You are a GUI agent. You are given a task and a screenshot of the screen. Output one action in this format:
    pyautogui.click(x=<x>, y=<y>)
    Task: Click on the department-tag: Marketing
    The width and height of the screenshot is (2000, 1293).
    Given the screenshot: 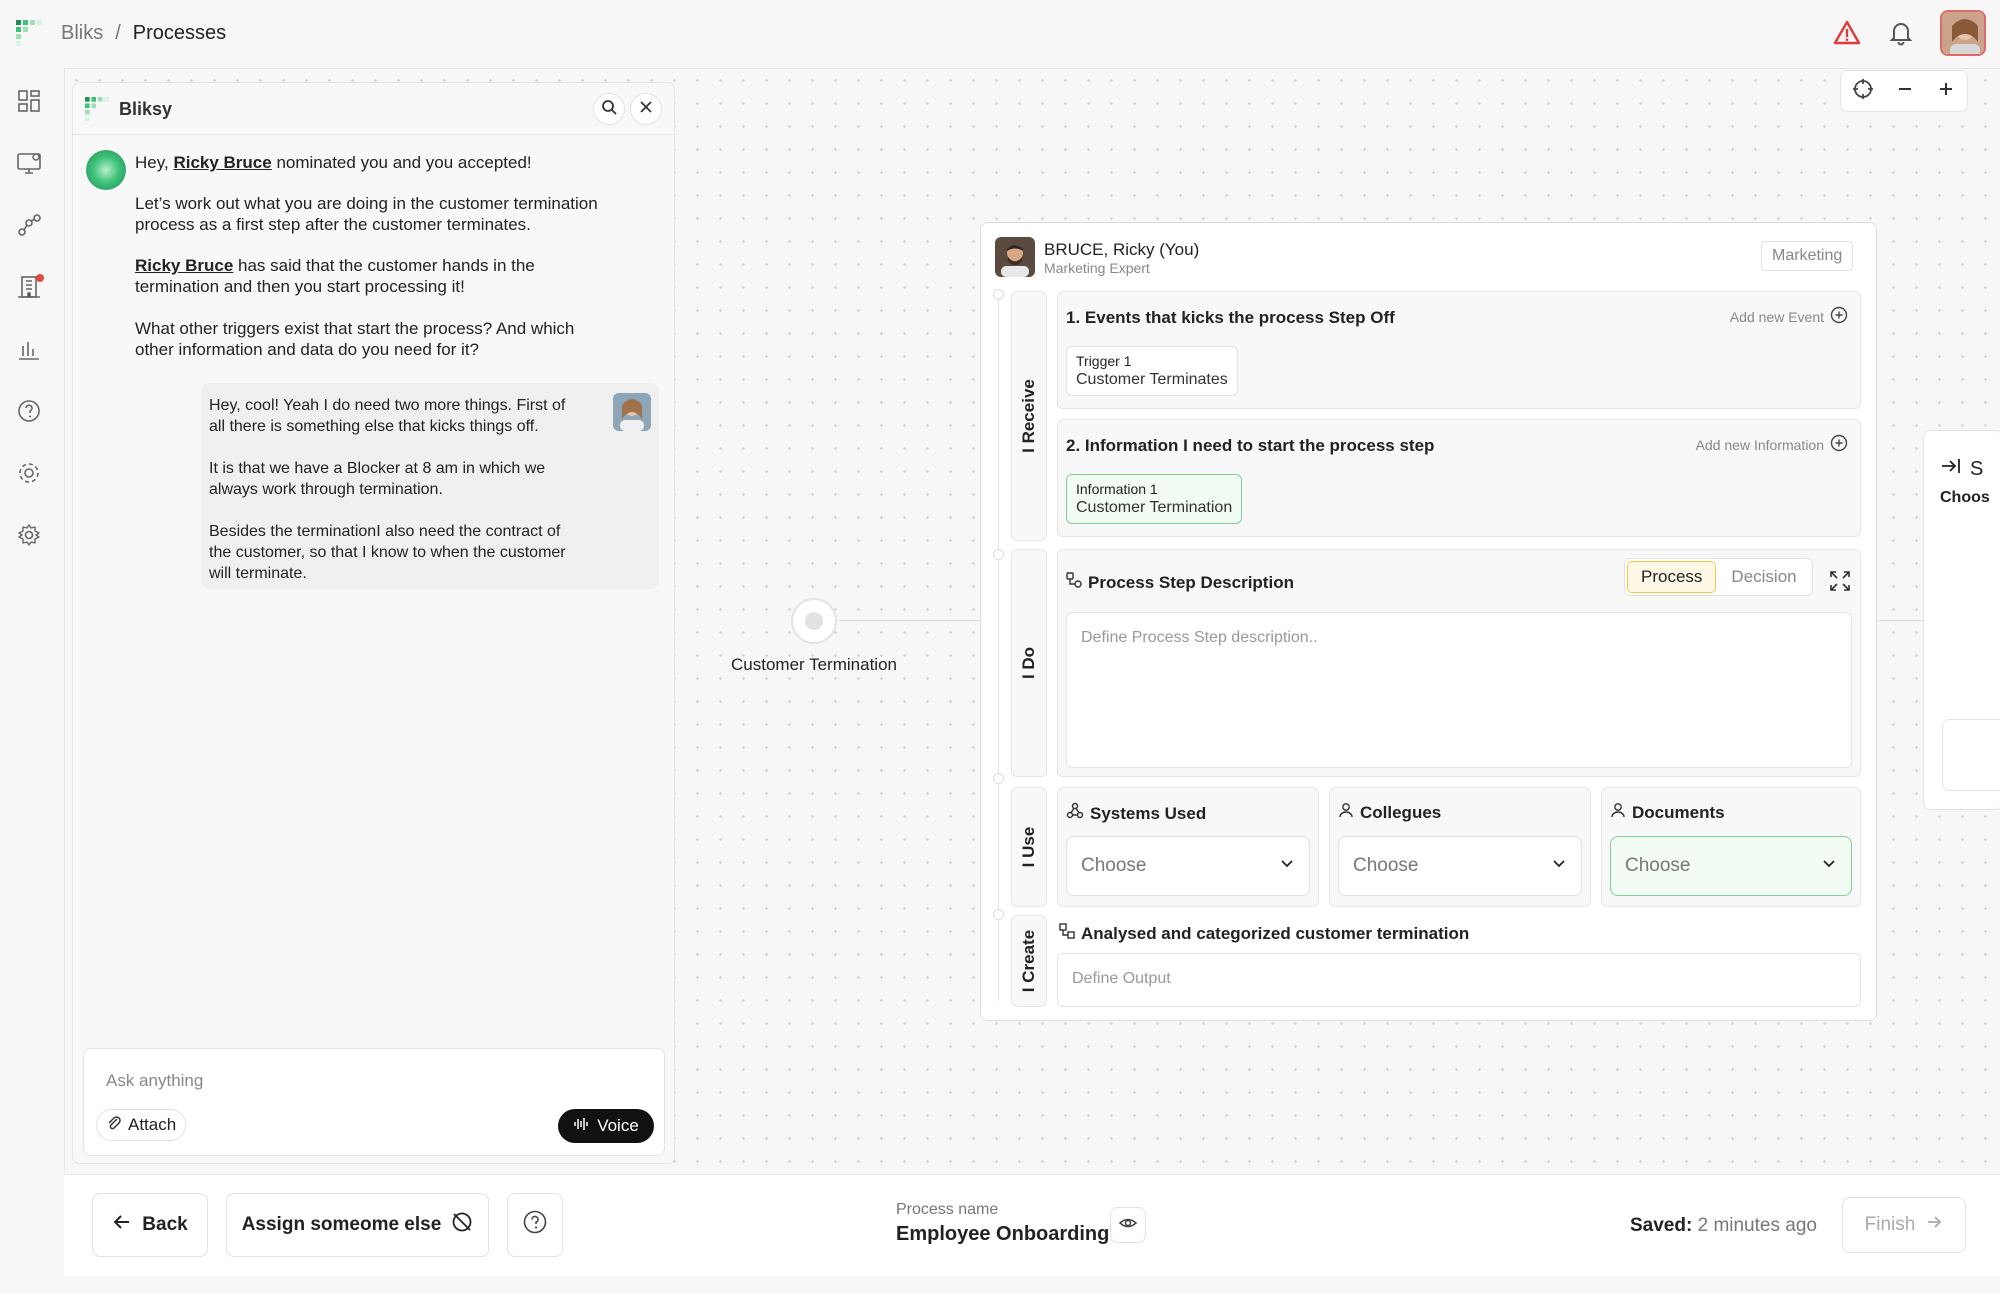 What is the action you would take?
    pyautogui.click(x=1807, y=256)
    